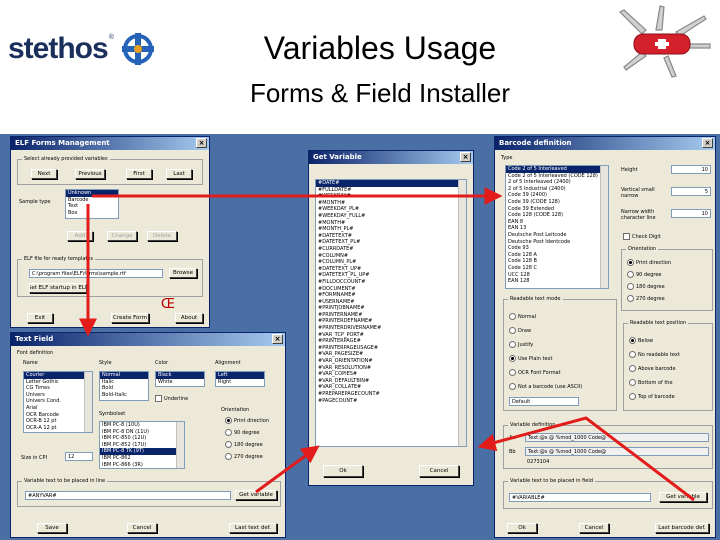 This screenshot has height=540, width=720. Describe the element at coordinates (391, 275) in the screenshot. I see `list-item: #DATETEXT_PL_UP#` at that location.